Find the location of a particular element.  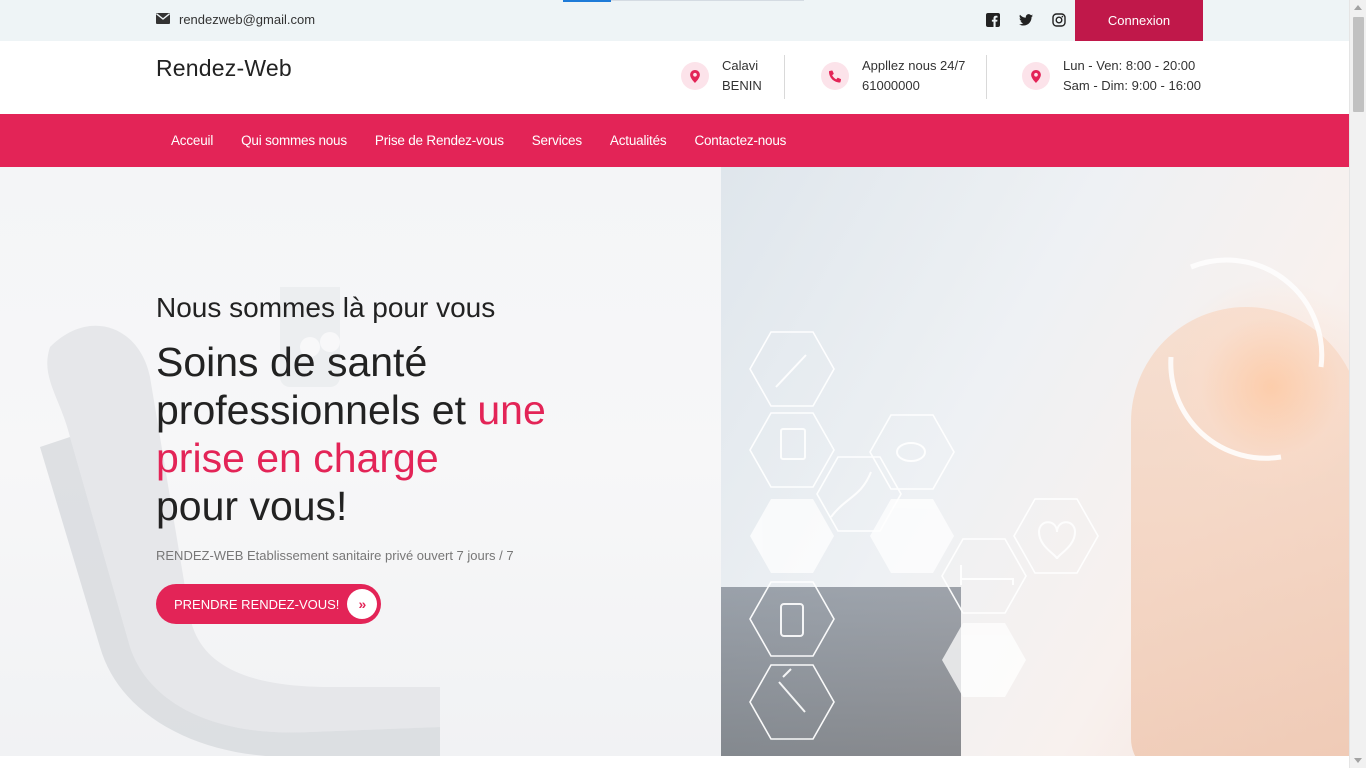

page-loading-bar is located at coordinates (587, 1).